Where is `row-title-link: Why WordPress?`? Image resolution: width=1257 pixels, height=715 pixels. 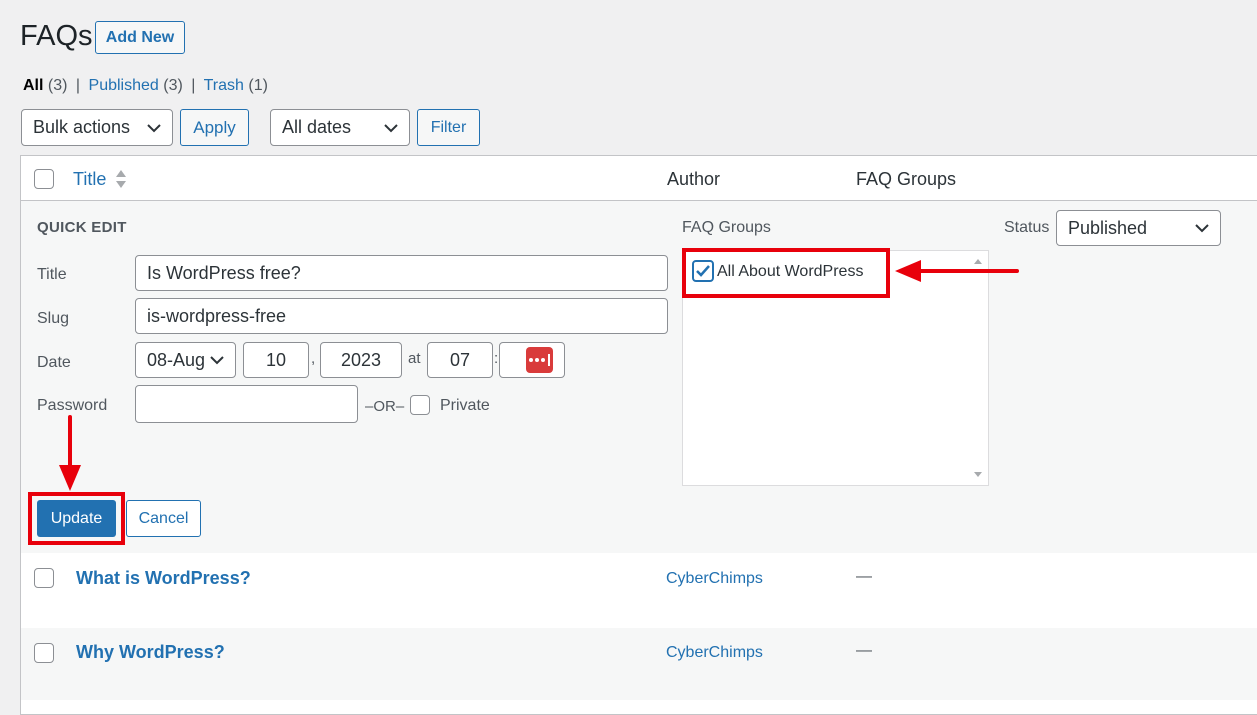
row-title-link: Why WordPress? is located at coordinates (150, 652).